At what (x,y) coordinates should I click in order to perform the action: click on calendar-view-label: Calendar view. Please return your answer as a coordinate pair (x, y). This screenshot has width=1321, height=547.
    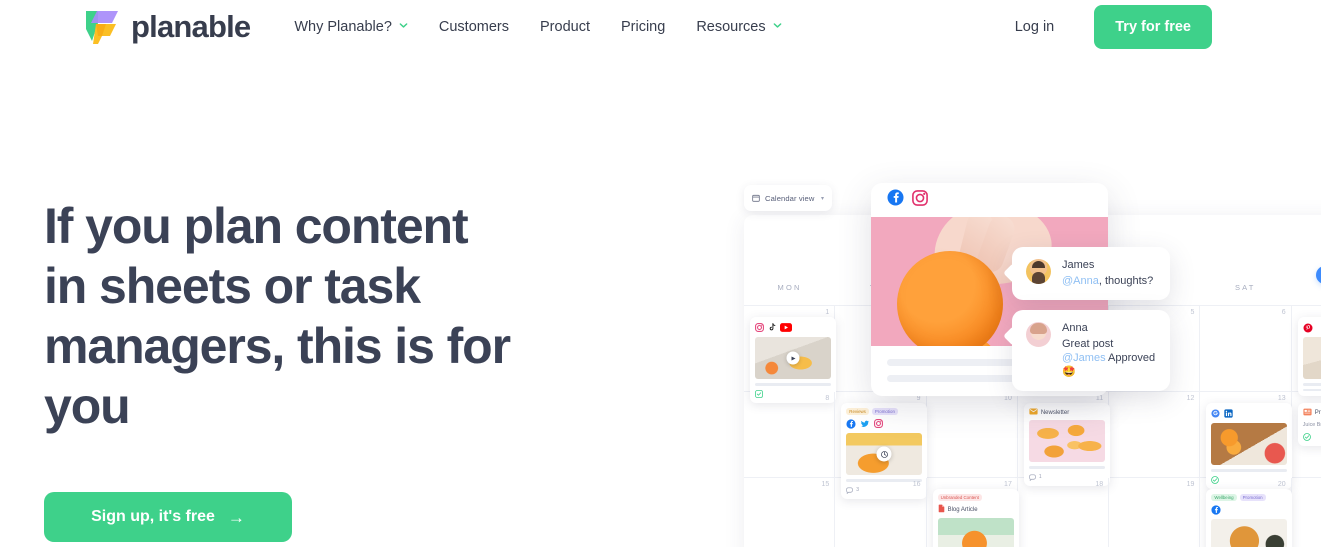
    Looking at the image, I should click on (790, 198).